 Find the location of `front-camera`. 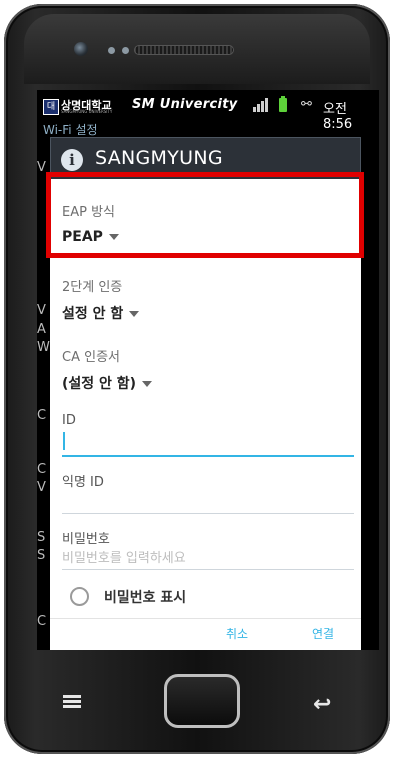

front-camera is located at coordinates (81, 49).